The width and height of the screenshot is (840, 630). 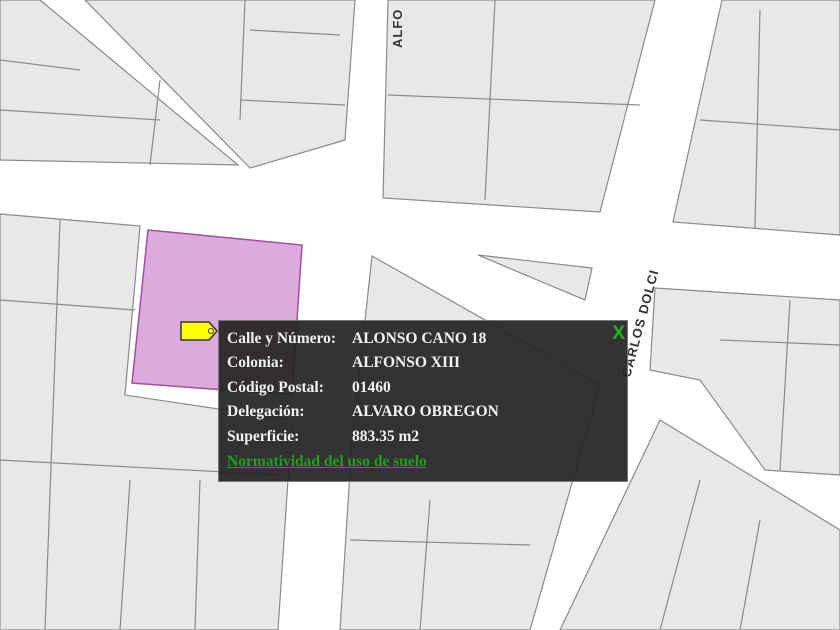 What do you see at coordinates (618, 334) in the screenshot?
I see `close-button: X` at bounding box center [618, 334].